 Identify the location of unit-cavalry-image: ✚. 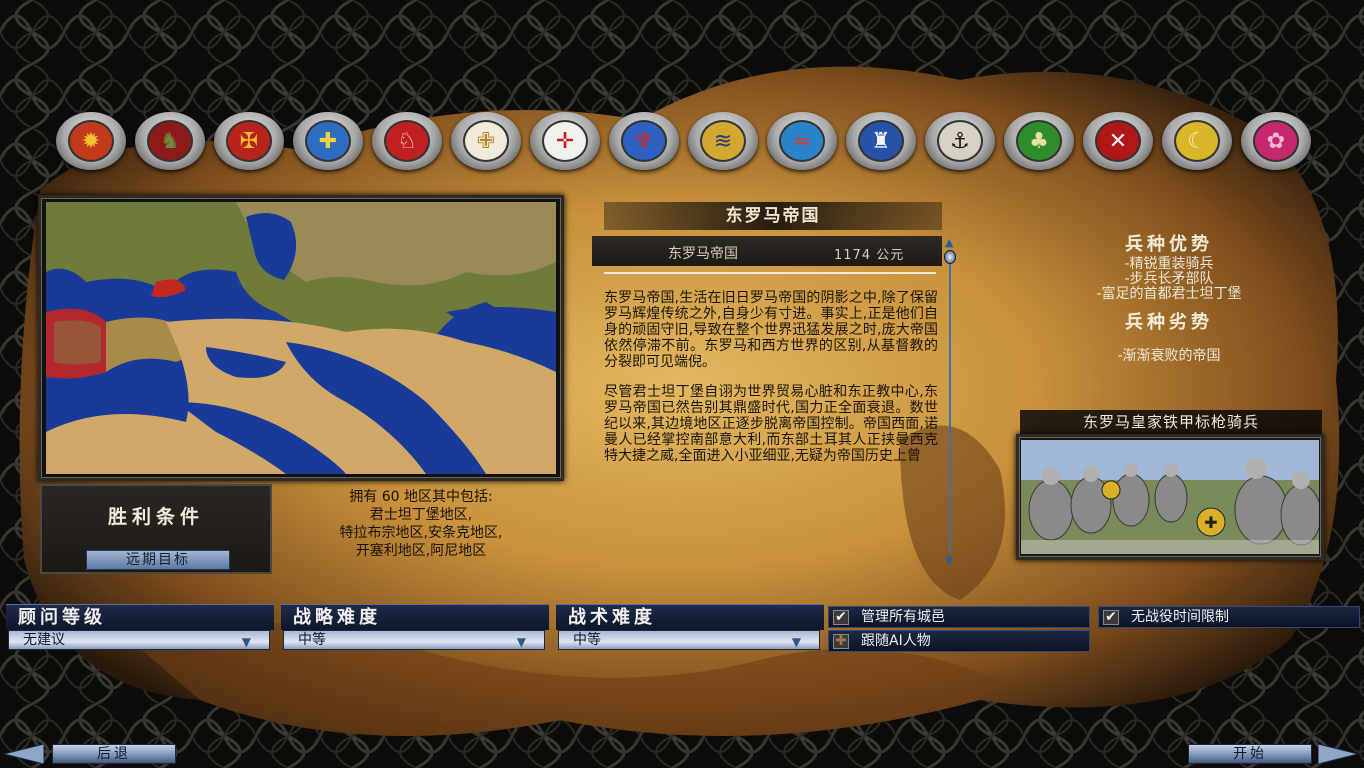
(1170, 497).